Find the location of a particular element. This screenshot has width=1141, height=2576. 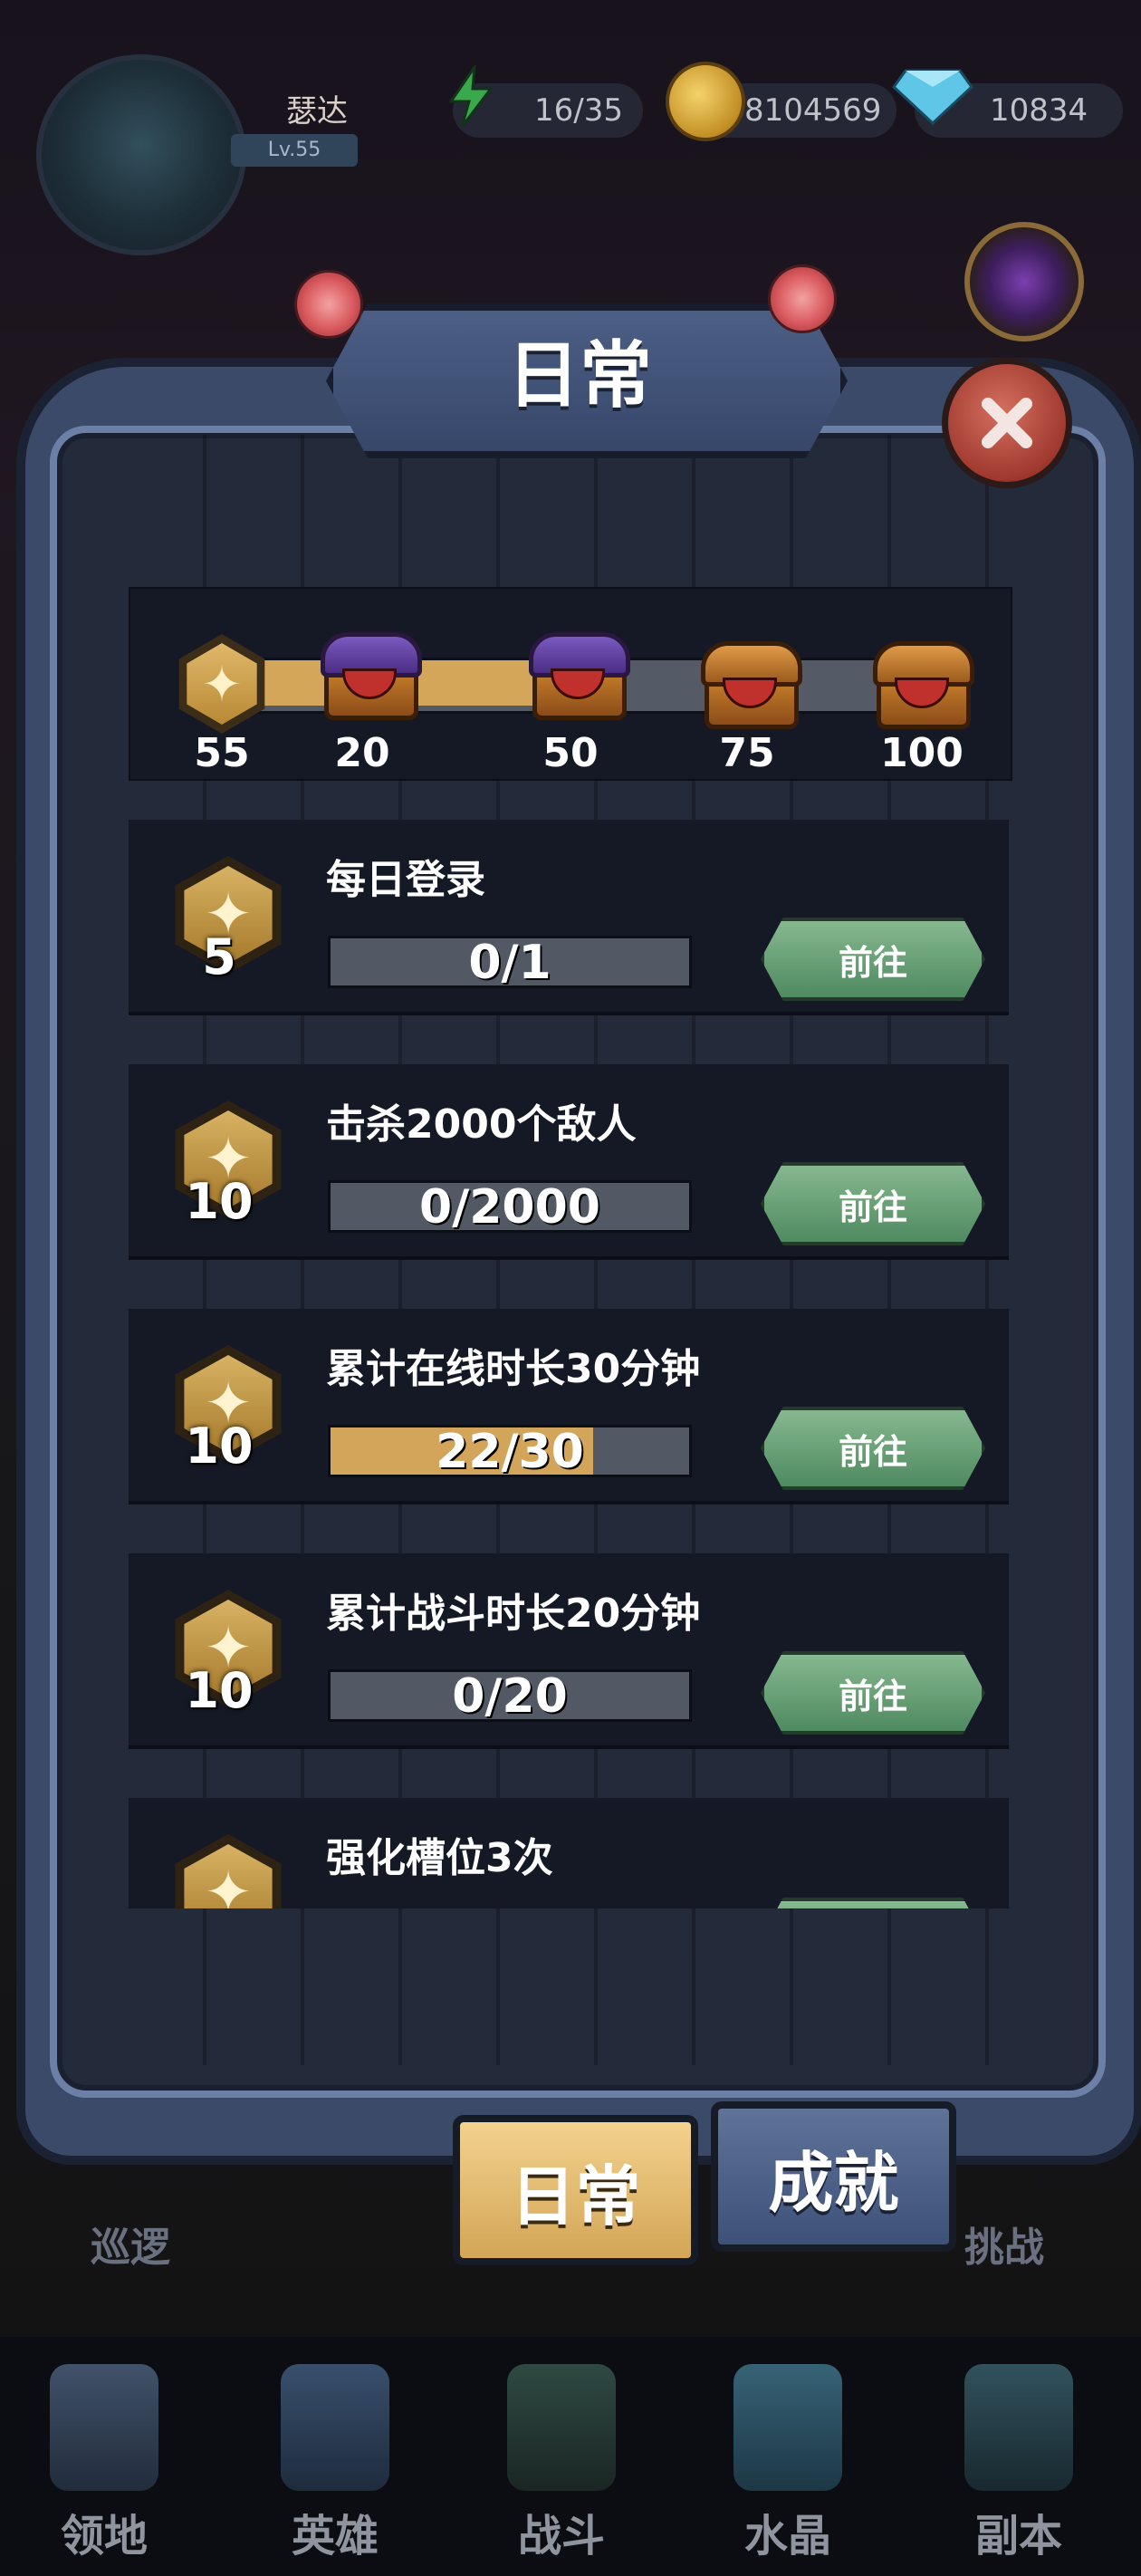

nav-crystal: 水晶 is located at coordinates (787, 2454).